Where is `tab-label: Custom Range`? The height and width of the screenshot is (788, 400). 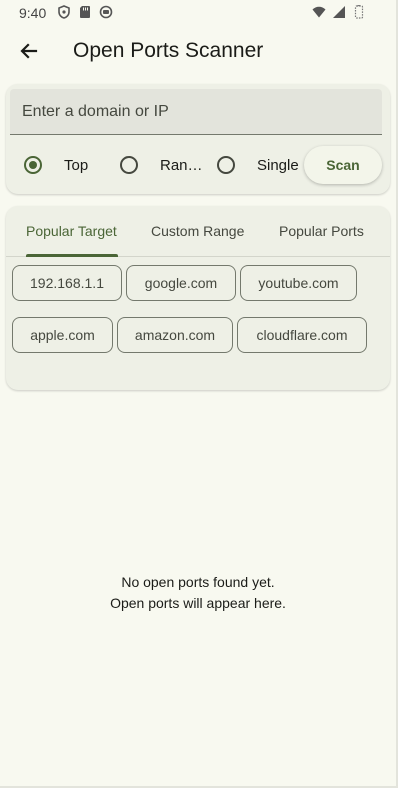 tab-label: Custom Range is located at coordinates (198, 231).